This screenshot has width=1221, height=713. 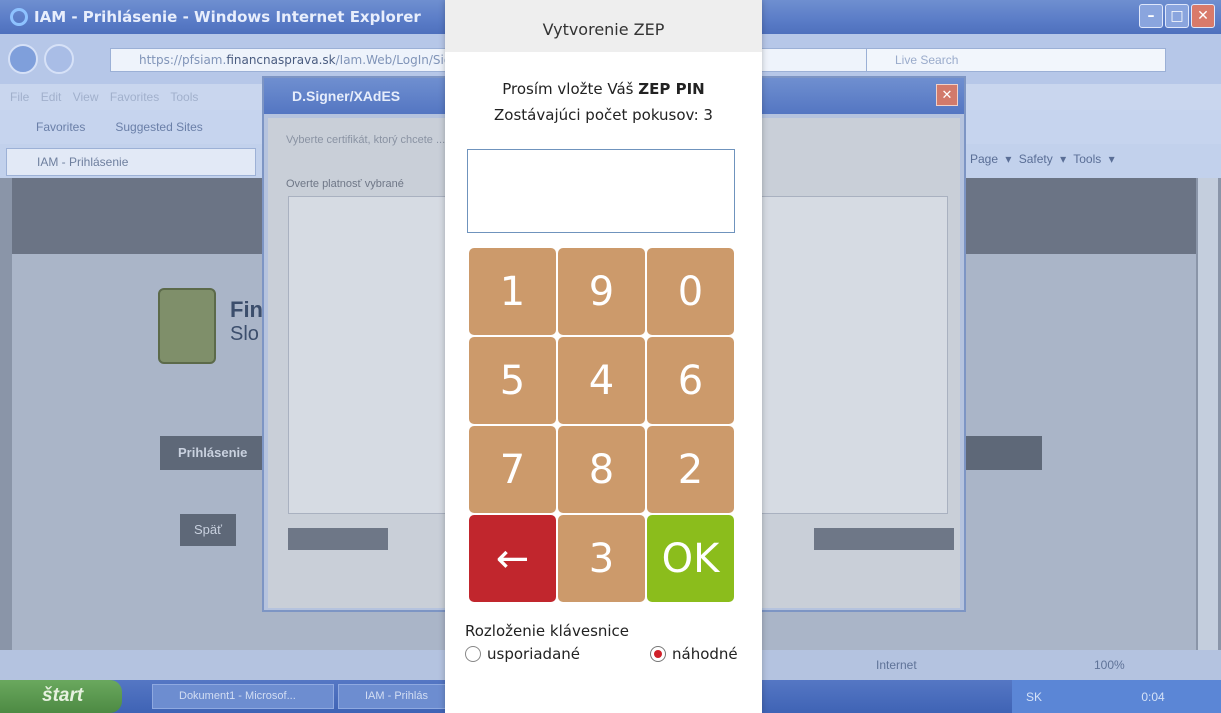 What do you see at coordinates (392, 696) in the screenshot?
I see `taskbar-item-ie: IAM - Prihlás` at bounding box center [392, 696].